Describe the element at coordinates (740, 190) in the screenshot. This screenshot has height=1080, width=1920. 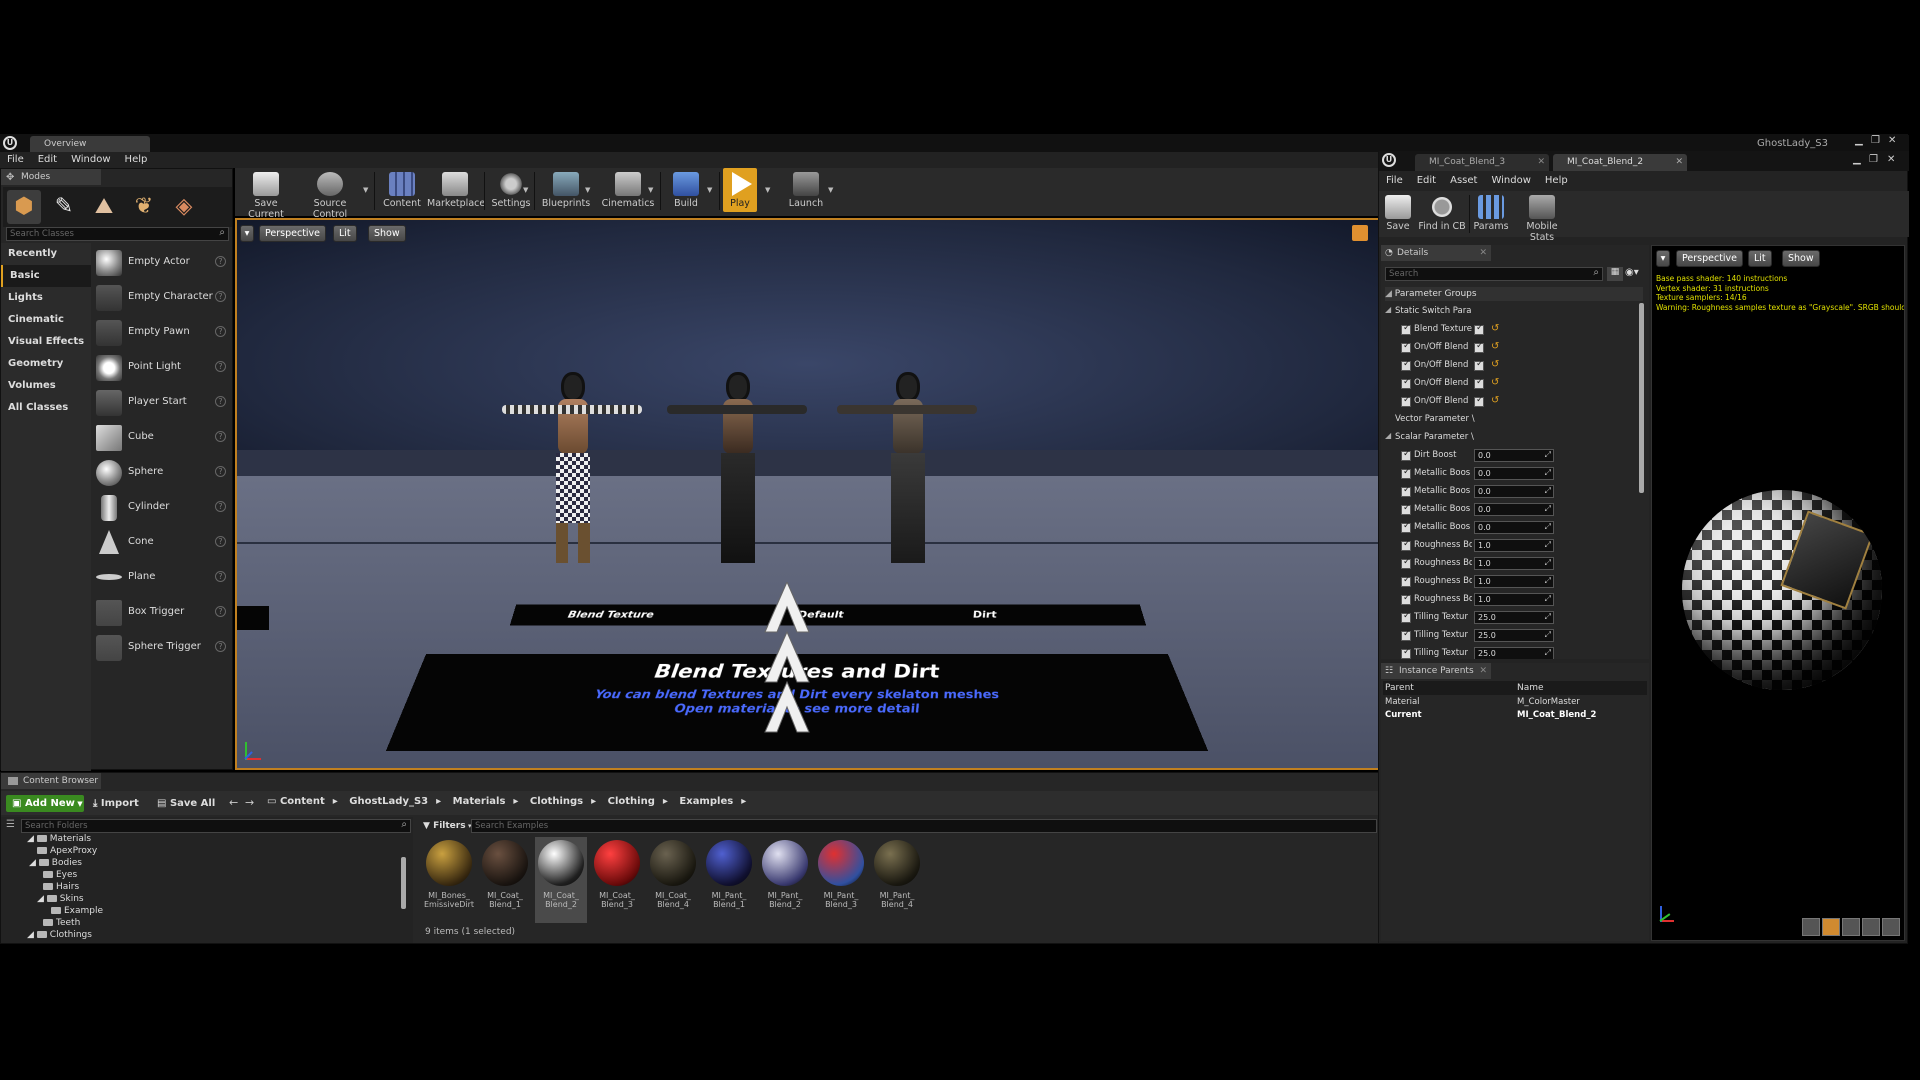
I see `play-button: Play` at that location.